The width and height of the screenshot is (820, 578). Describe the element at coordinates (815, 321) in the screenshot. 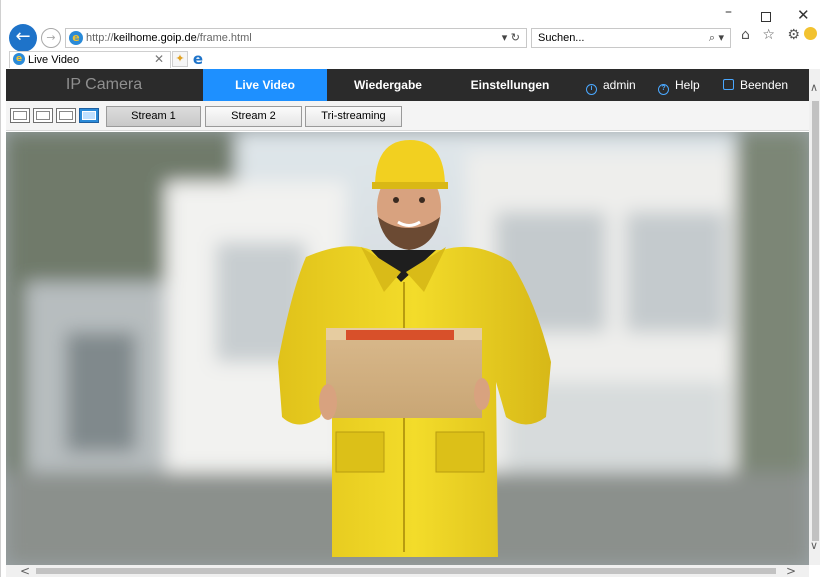

I see `vertical-scroll-thumb` at that location.